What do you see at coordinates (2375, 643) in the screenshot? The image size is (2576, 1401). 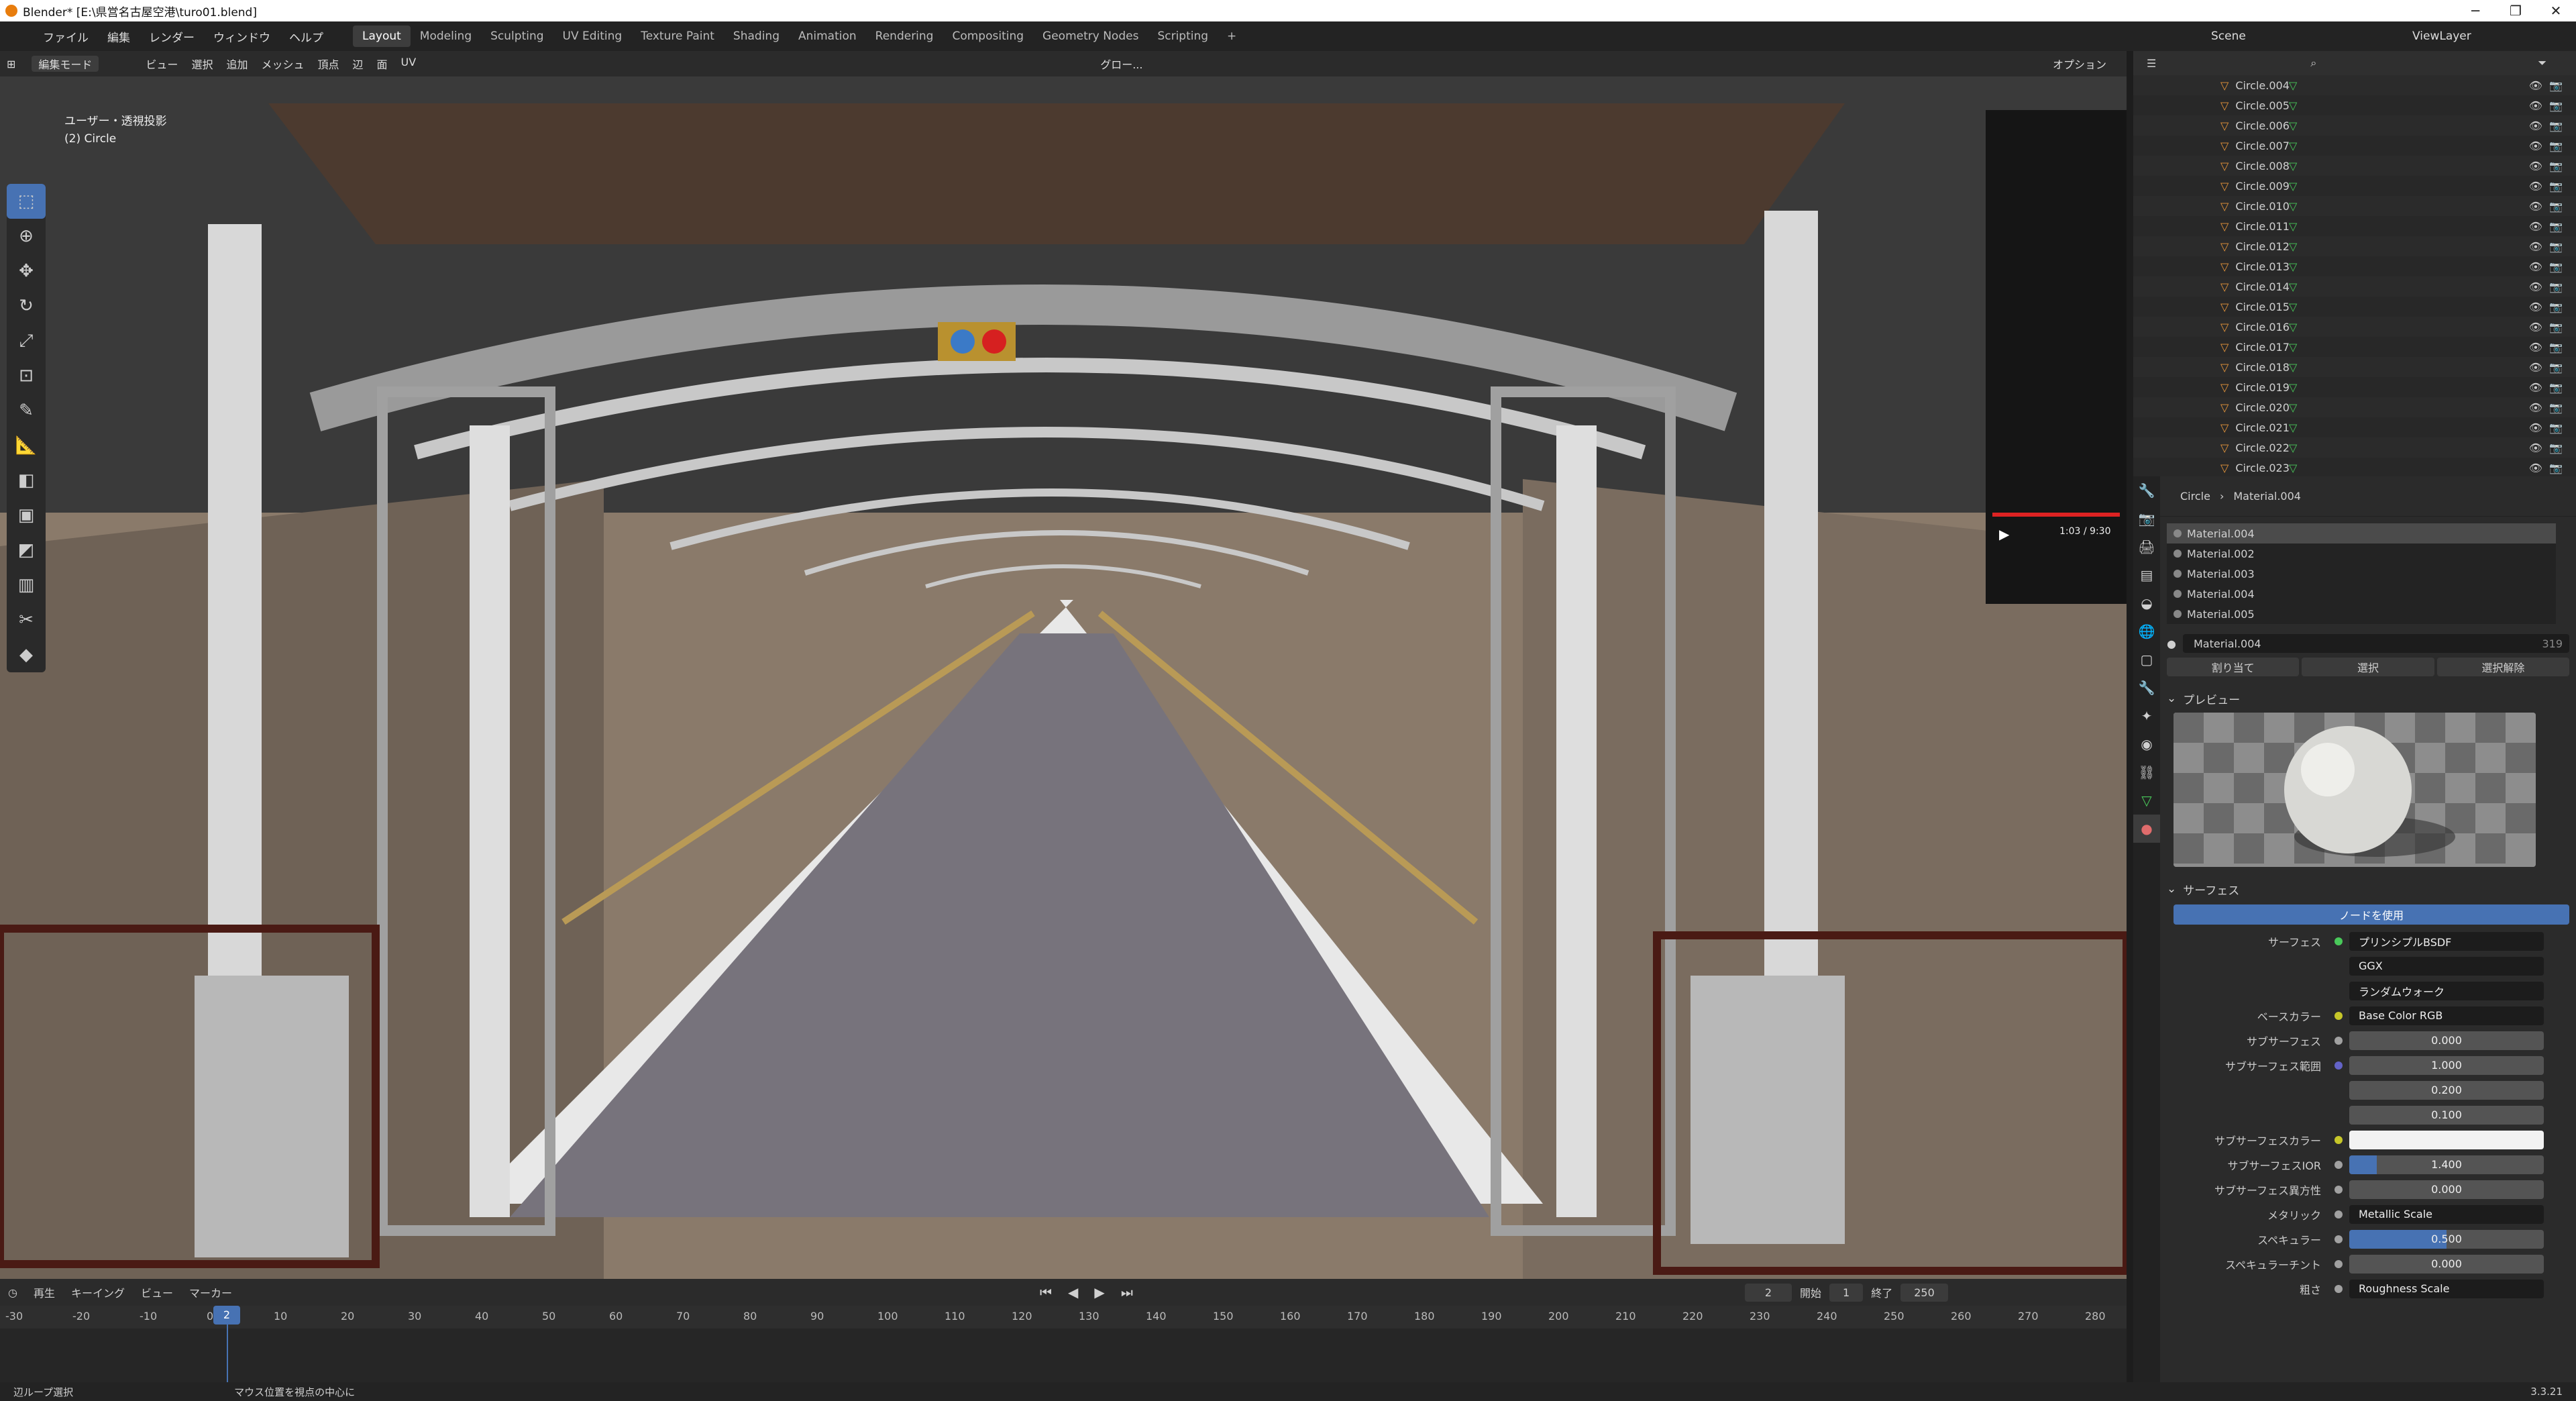 I see `material-name-field: Material.004 319` at bounding box center [2375, 643].